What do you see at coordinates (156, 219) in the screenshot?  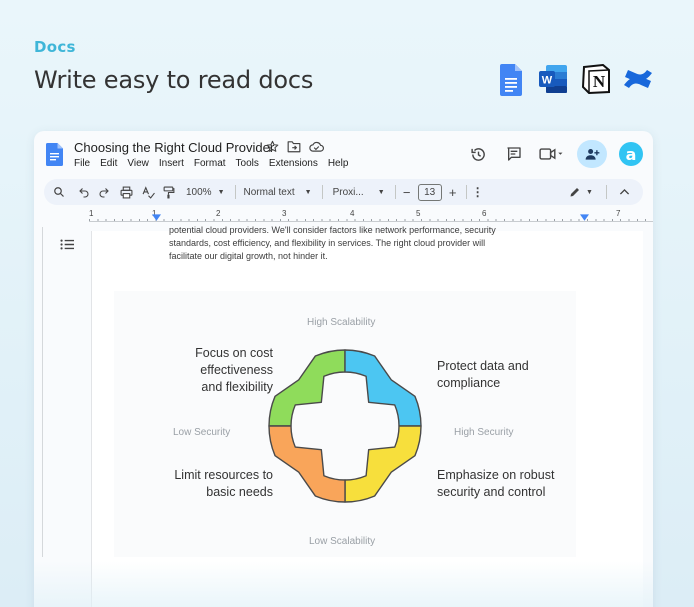 I see `left-indent-marker` at bounding box center [156, 219].